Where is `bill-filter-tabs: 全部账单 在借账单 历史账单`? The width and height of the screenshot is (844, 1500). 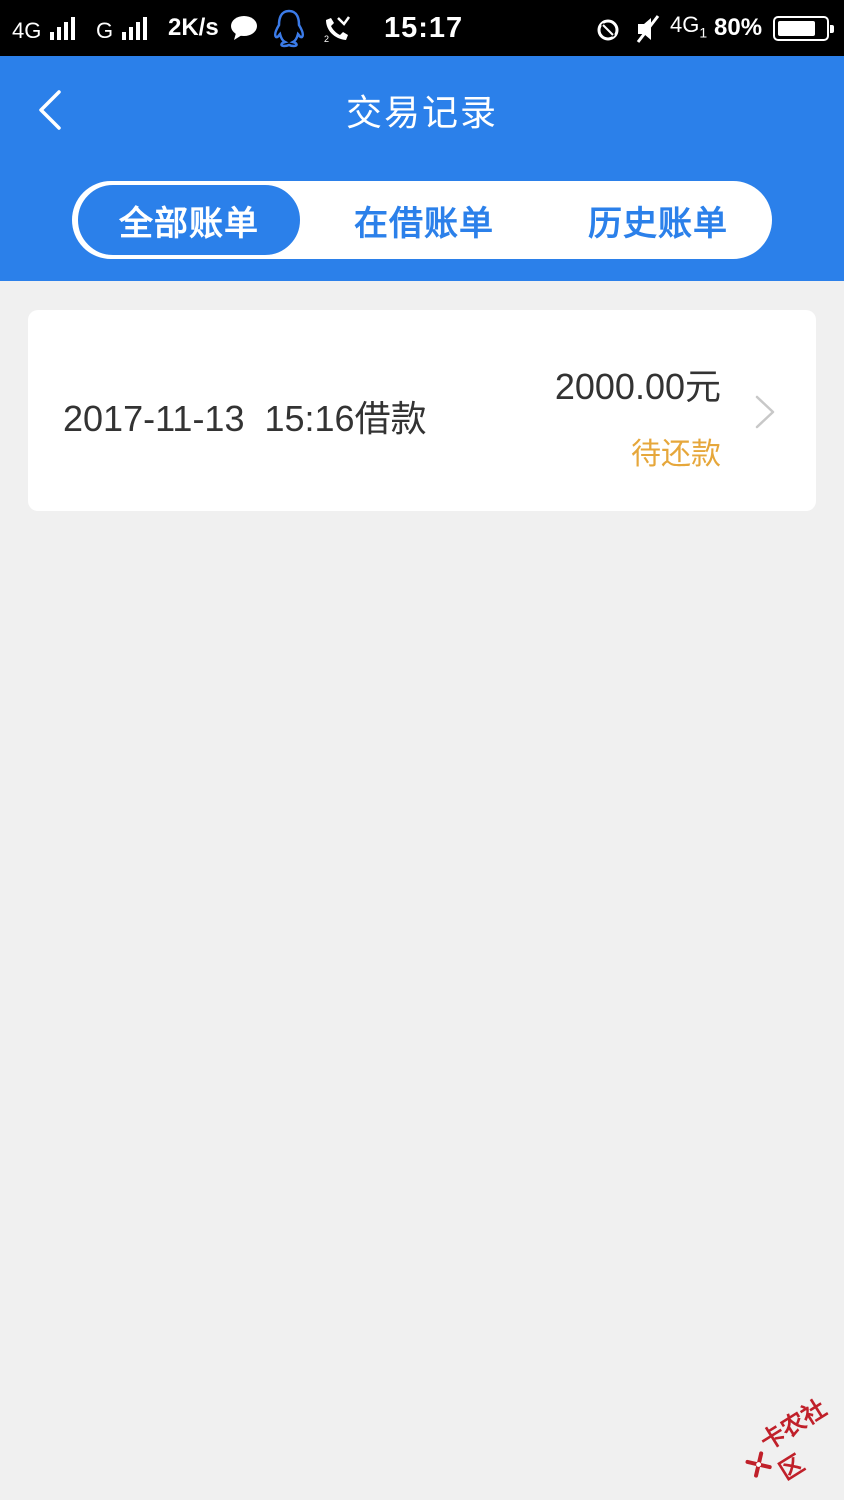
bill-filter-tabs: 全部账单 在借账单 历史账单 is located at coordinates (422, 220).